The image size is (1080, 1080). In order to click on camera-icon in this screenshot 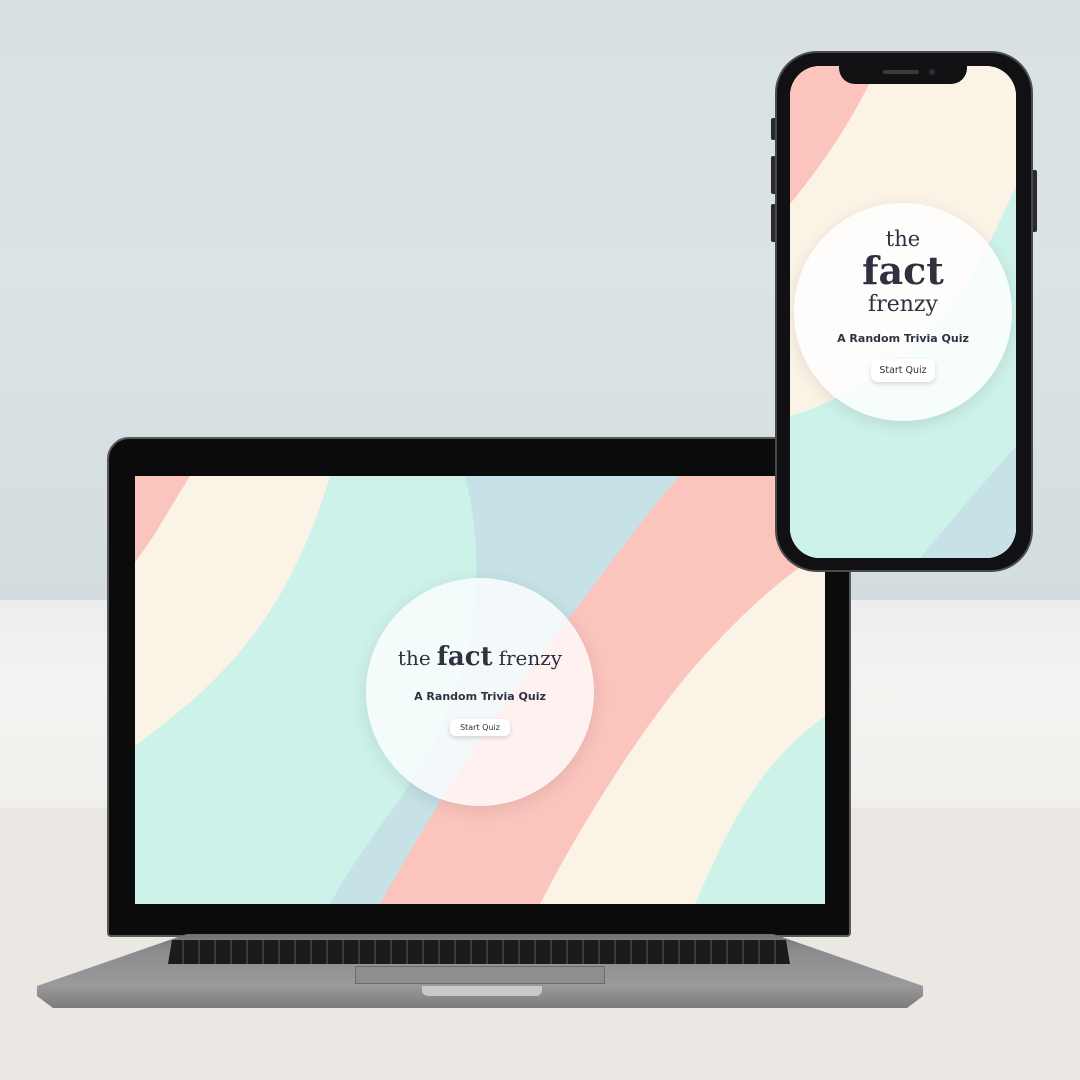, I will do `click(932, 72)`.